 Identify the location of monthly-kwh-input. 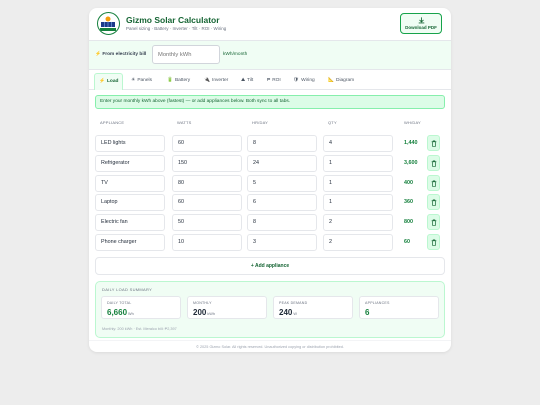
(186, 54).